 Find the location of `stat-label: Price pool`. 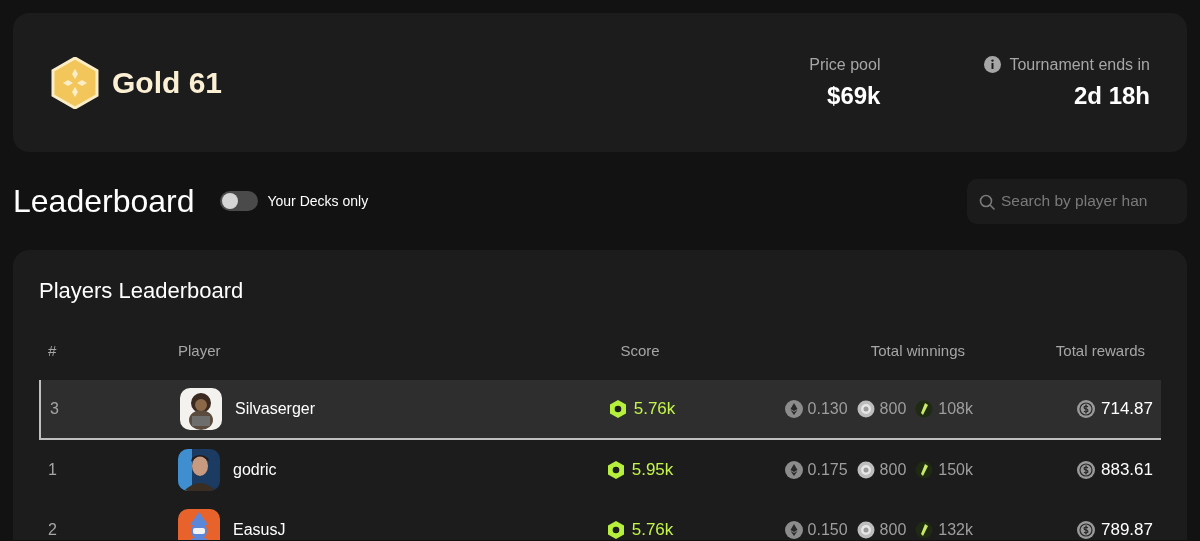

stat-label: Price pool is located at coordinates (845, 64).